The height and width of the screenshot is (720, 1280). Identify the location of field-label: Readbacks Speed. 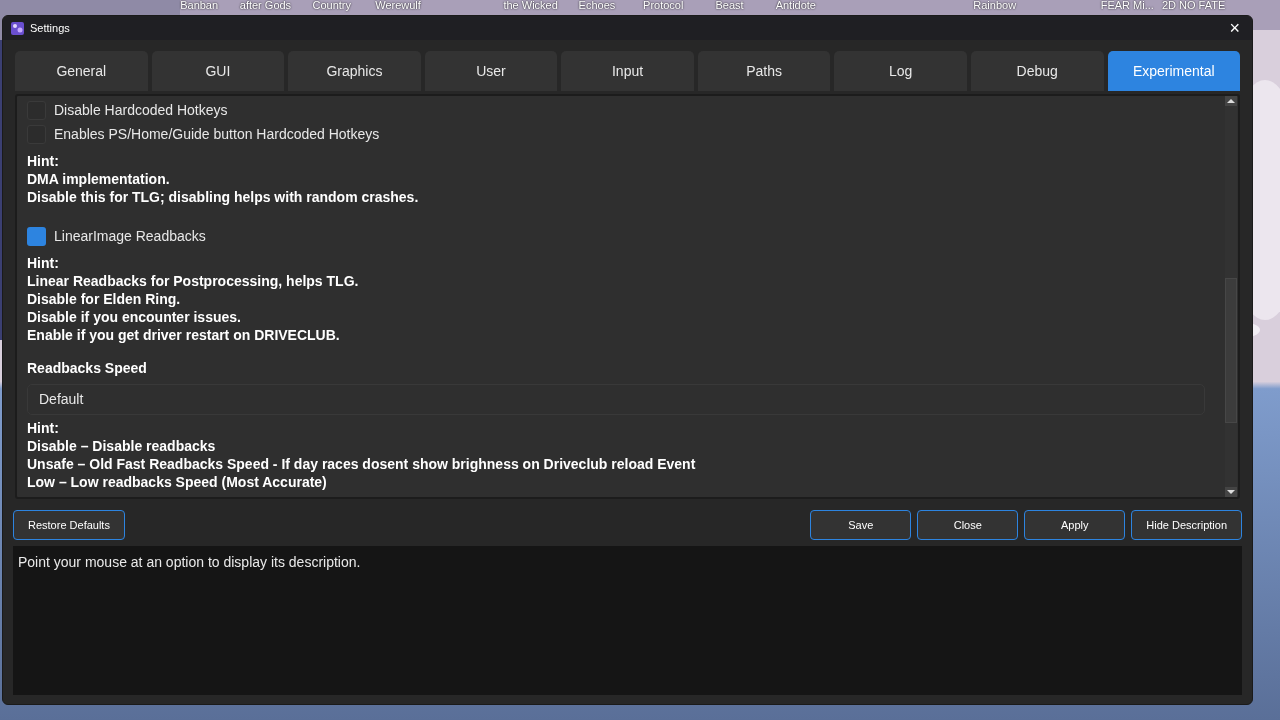
(87, 368).